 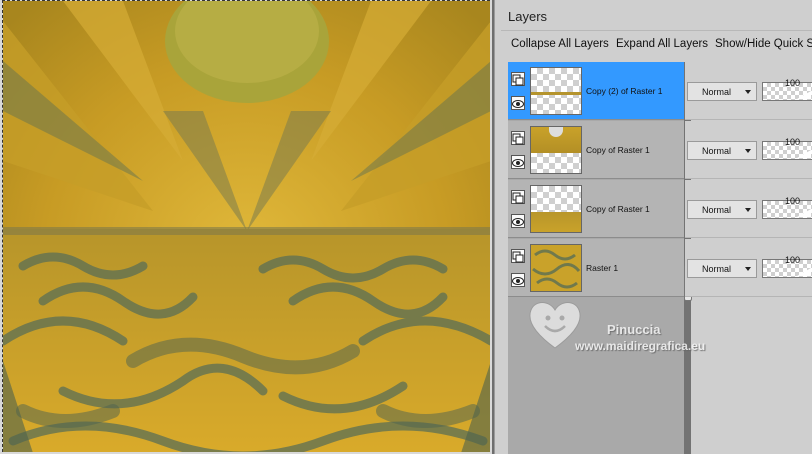 I want to click on collapse-all-layers-button: Collapse All Layers, so click(x=560, y=44).